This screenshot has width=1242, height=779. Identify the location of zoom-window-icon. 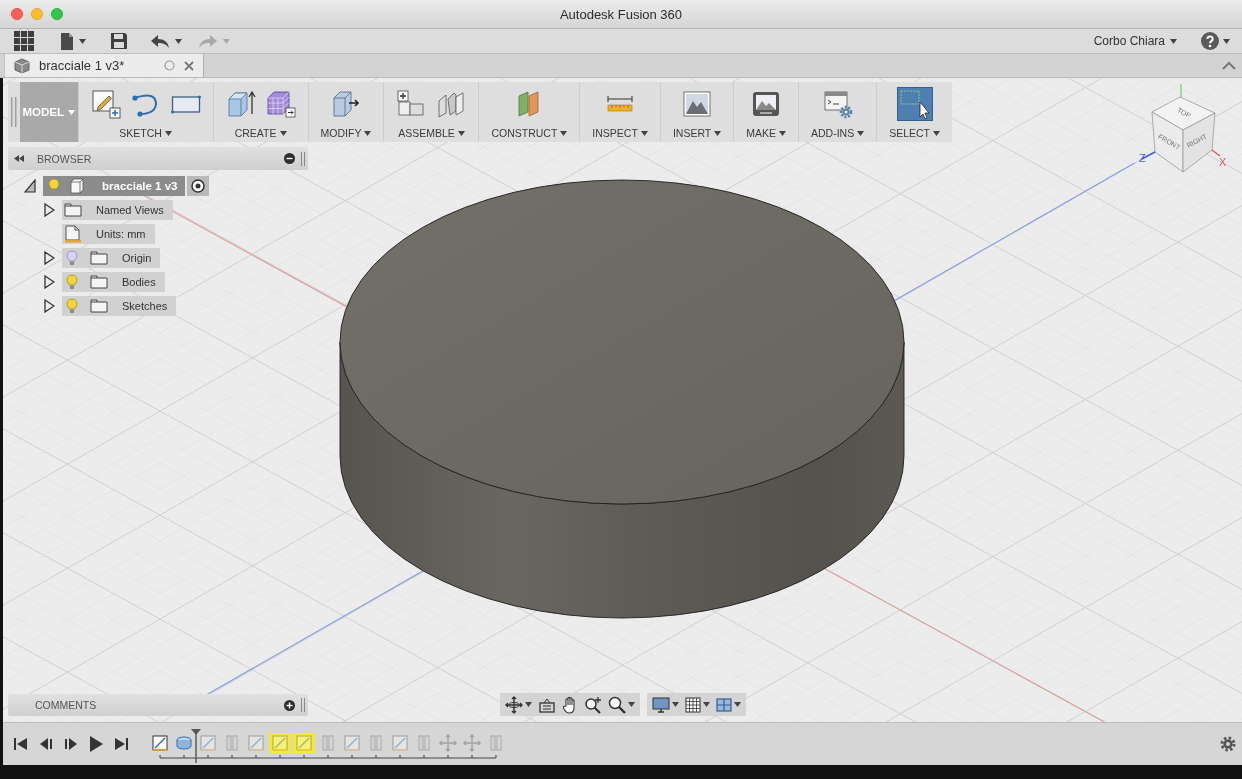
(592, 704).